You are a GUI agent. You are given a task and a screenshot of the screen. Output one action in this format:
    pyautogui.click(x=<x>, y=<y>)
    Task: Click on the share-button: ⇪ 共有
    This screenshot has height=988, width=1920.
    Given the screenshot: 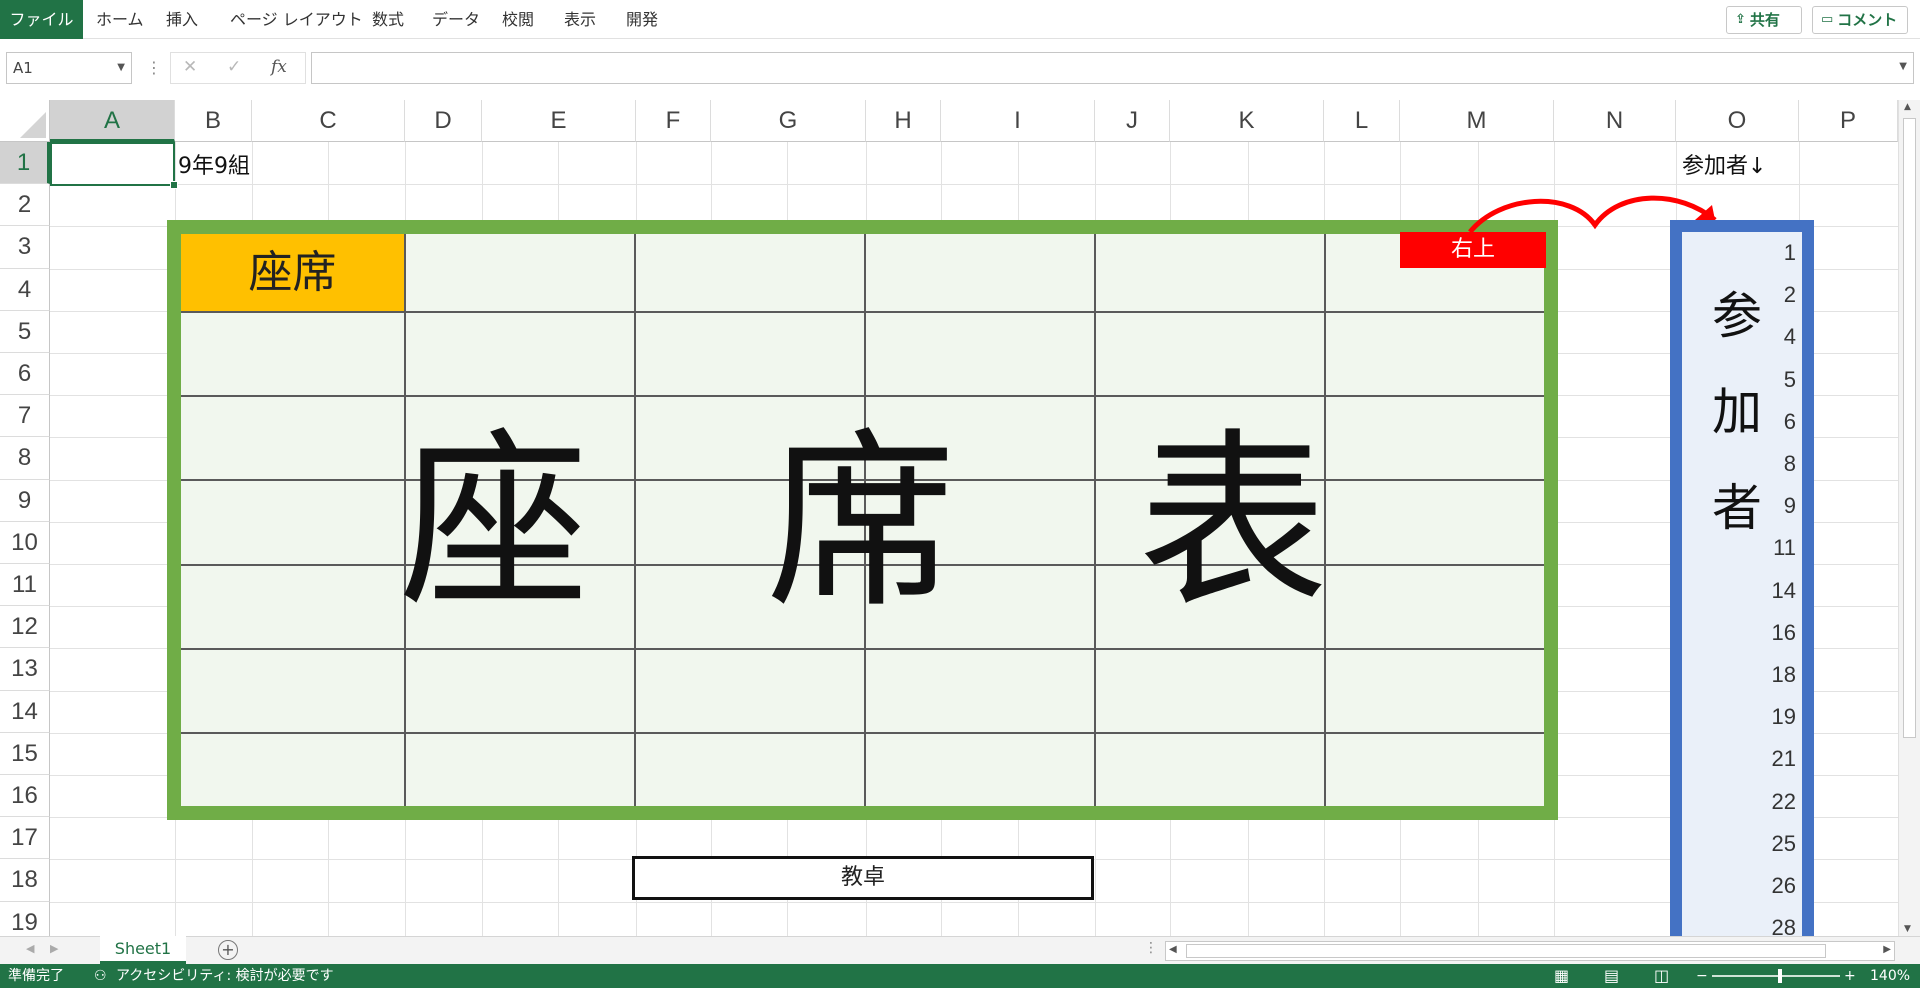 What is the action you would take?
    pyautogui.click(x=1764, y=20)
    